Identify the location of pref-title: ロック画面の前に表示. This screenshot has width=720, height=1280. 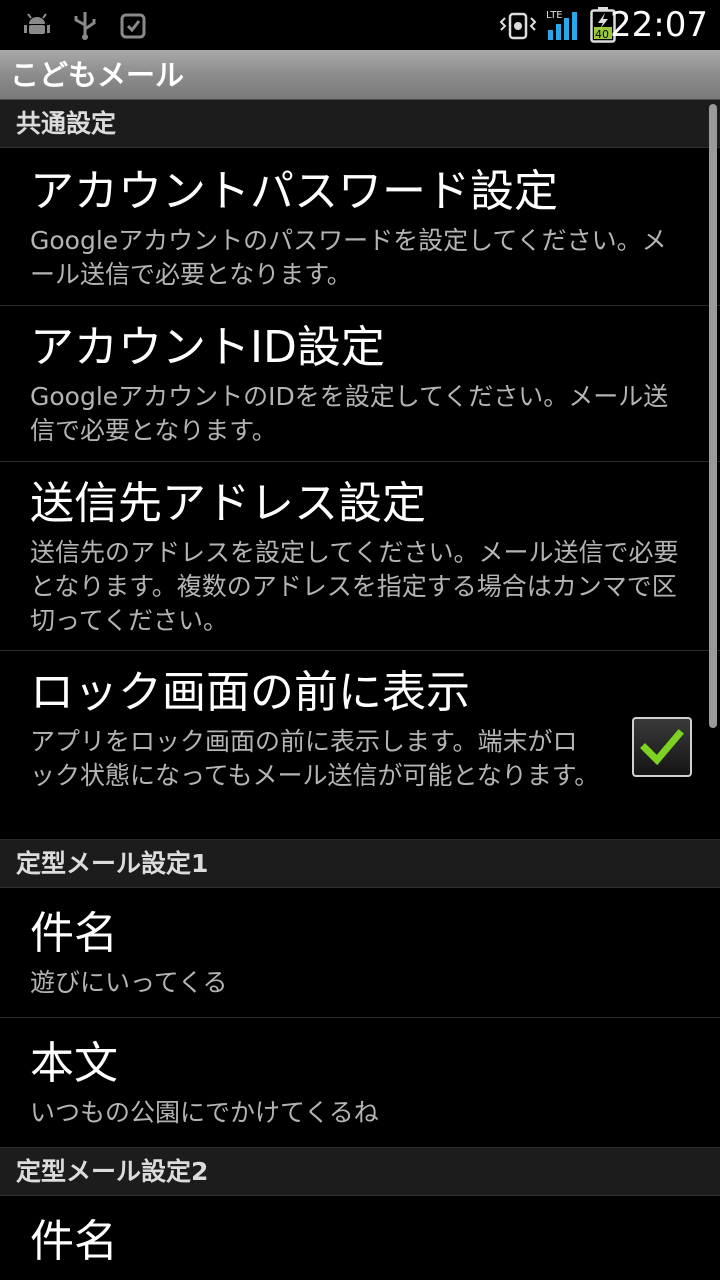
(250, 692).